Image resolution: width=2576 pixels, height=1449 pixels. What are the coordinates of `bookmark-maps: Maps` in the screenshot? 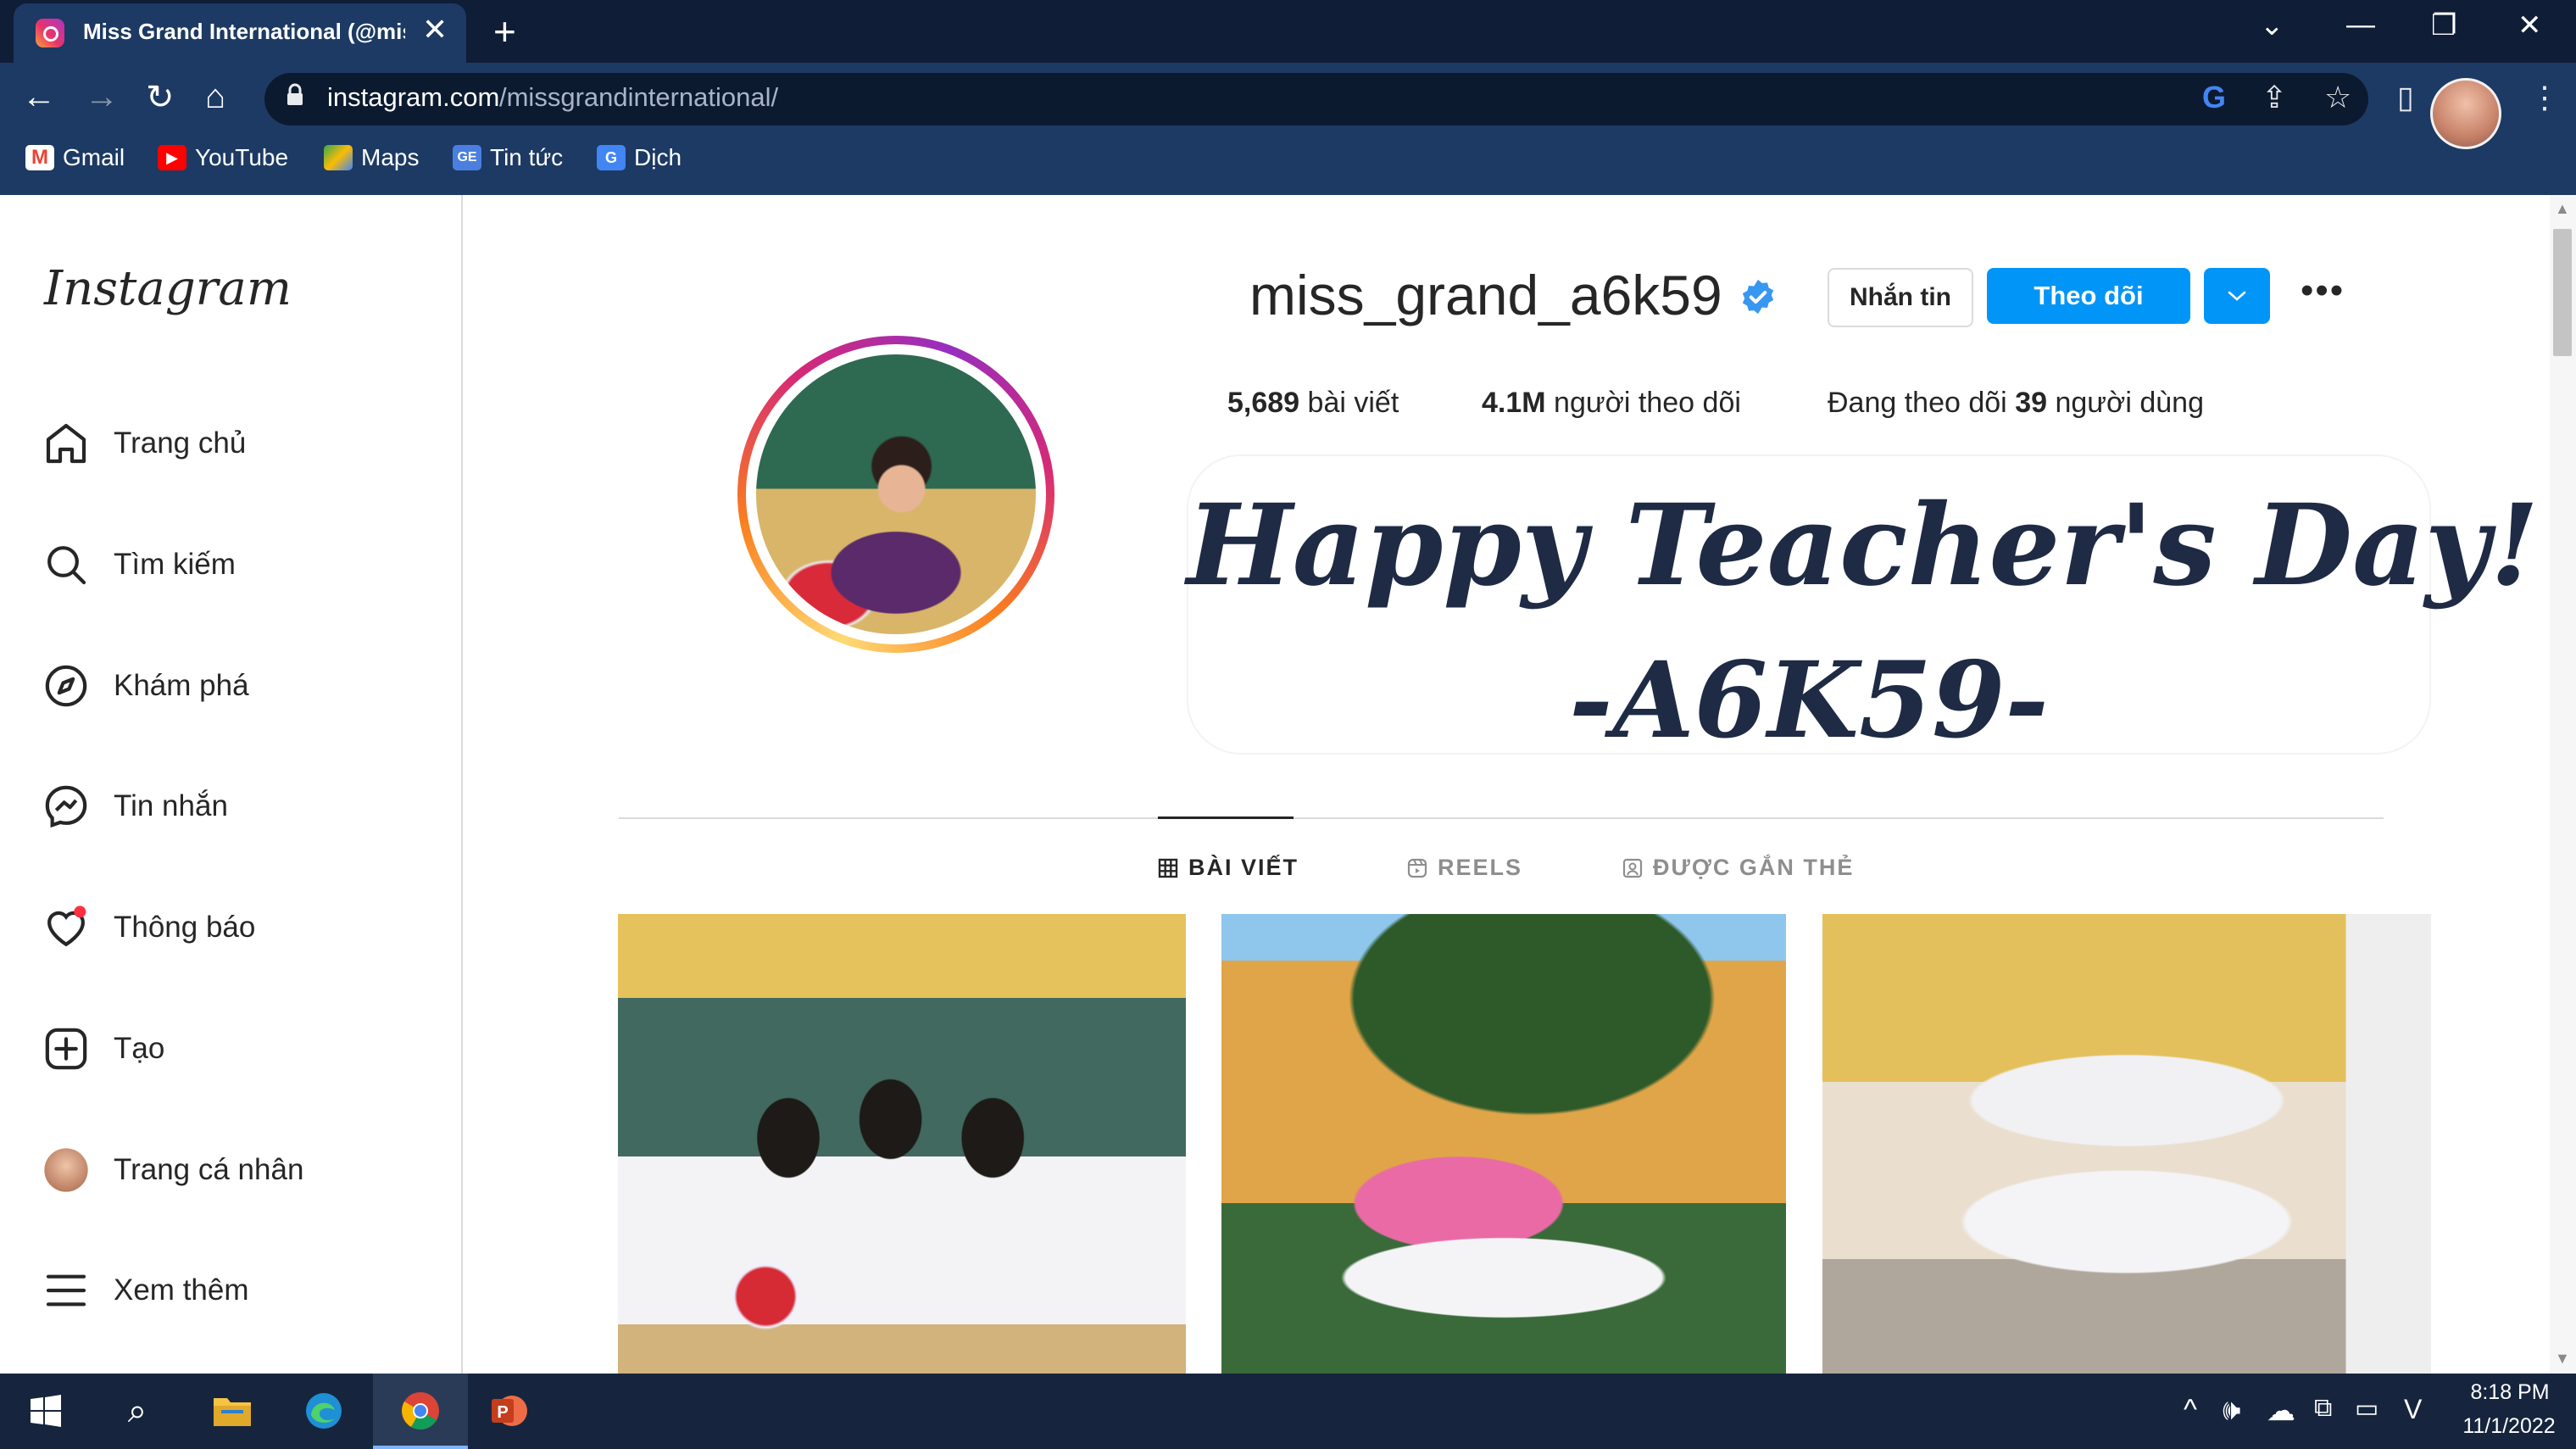 It's located at (371, 157).